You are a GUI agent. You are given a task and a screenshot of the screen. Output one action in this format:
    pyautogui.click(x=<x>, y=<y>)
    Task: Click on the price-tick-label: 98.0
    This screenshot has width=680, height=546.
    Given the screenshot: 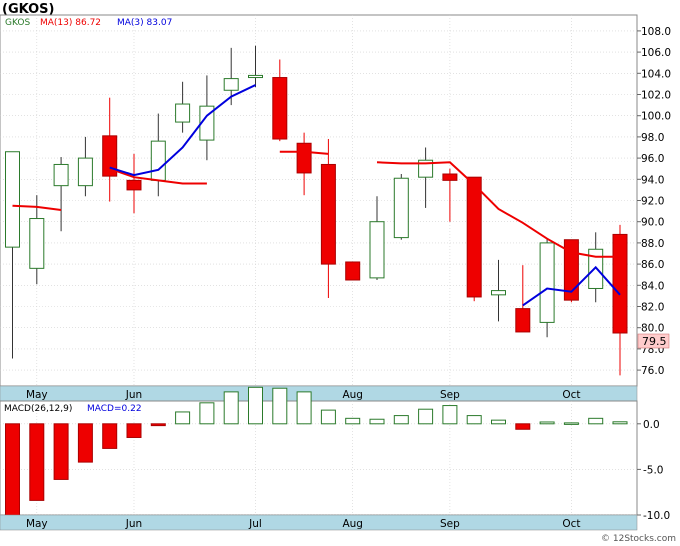 What is the action you would take?
    pyautogui.click(x=652, y=138)
    